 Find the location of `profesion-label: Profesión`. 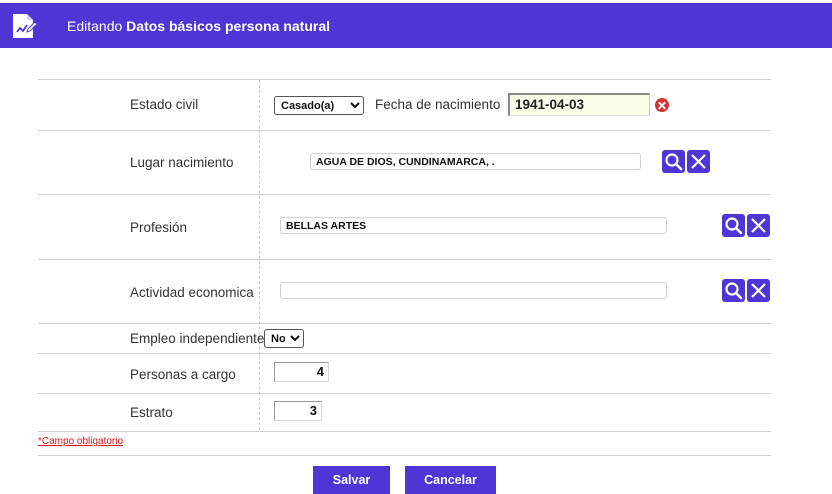

profesion-label: Profesión is located at coordinates (159, 227).